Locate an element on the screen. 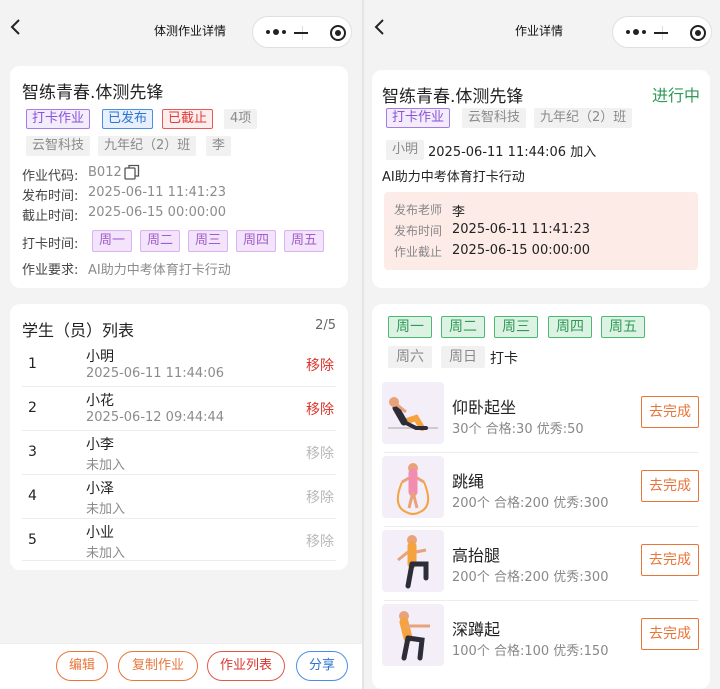 Image resolution: width=720 pixels, height=689 pixels. student-join-time: 2025-06-12 09:44:44 is located at coordinates (155, 417).